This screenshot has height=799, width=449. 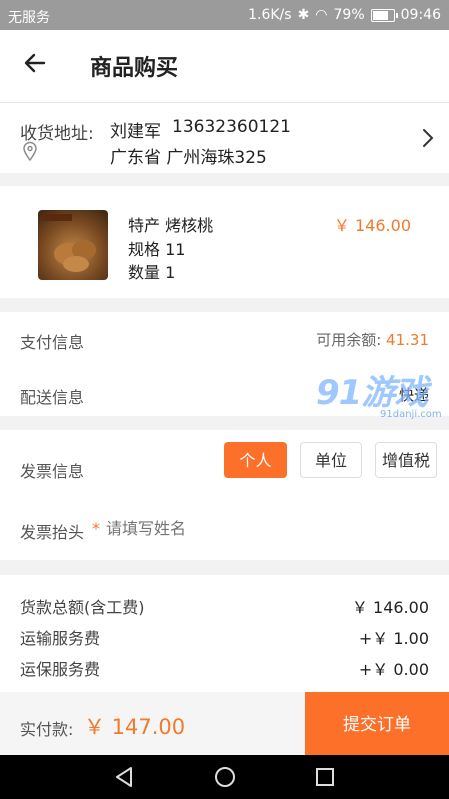 What do you see at coordinates (428, 141) in the screenshot?
I see `chevron-right-icon` at bounding box center [428, 141].